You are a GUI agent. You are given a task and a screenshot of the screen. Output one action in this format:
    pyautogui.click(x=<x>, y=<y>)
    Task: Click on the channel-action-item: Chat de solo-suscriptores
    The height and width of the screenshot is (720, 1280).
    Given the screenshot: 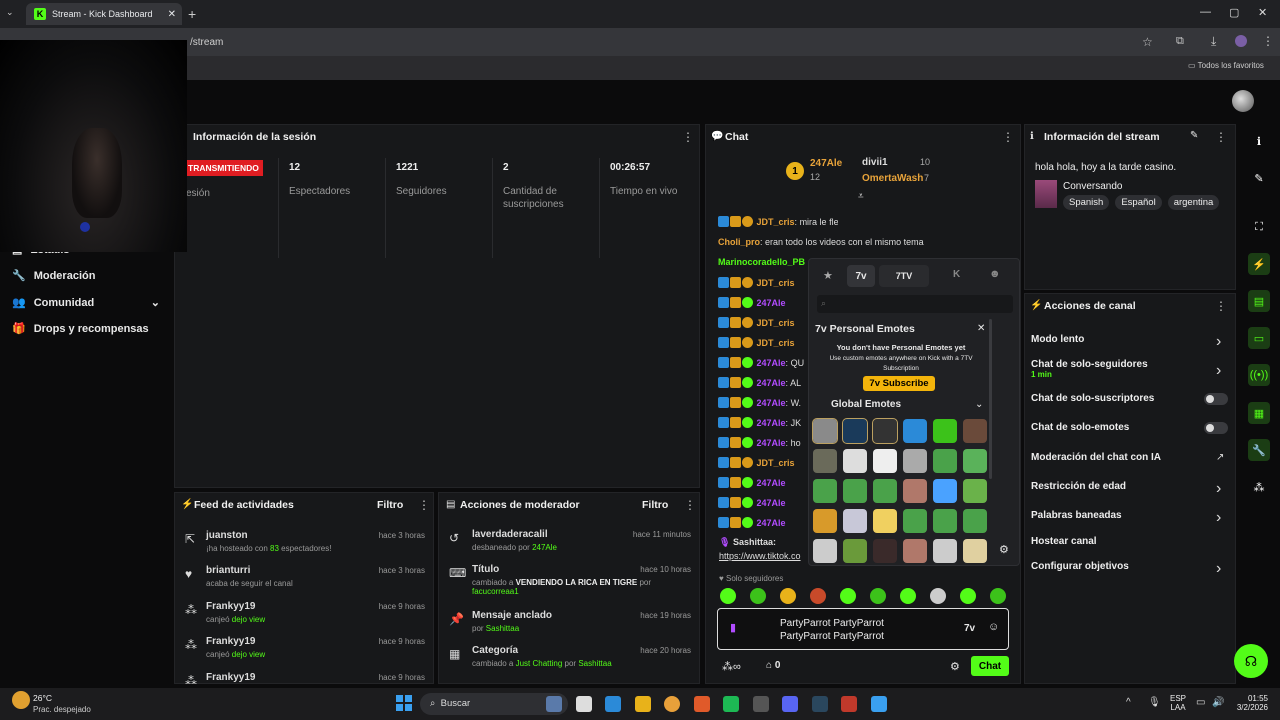 What is the action you would take?
    pyautogui.click(x=1092, y=398)
    